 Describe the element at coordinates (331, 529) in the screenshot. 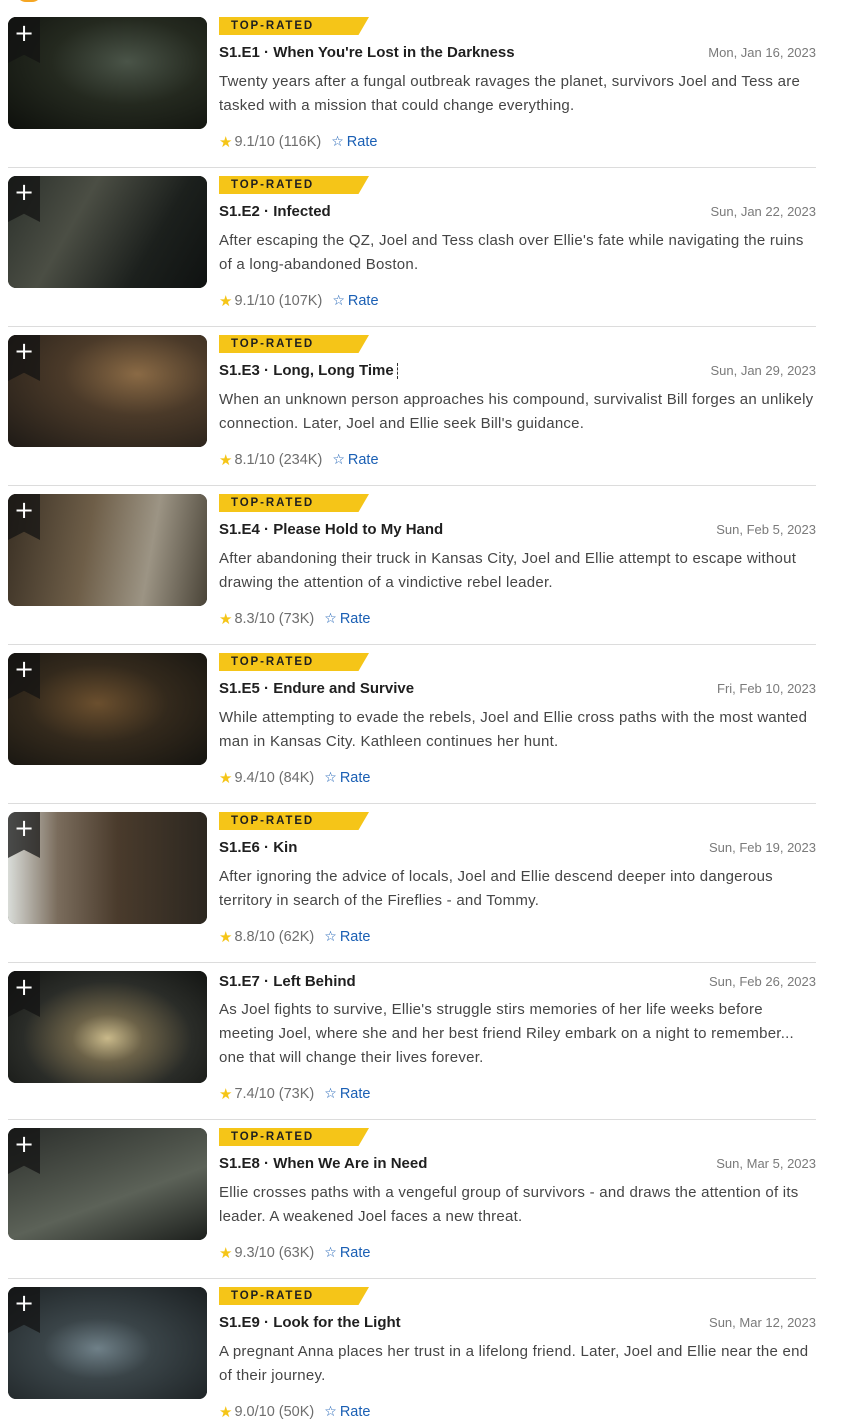

I see `episode-title: S1.E4 · Please Hold to My Hand` at that location.